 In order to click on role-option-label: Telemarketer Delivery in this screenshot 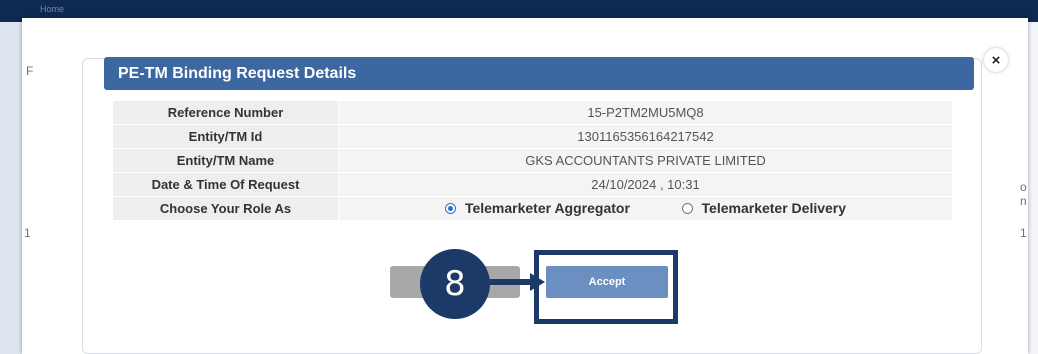, I will do `click(774, 208)`.